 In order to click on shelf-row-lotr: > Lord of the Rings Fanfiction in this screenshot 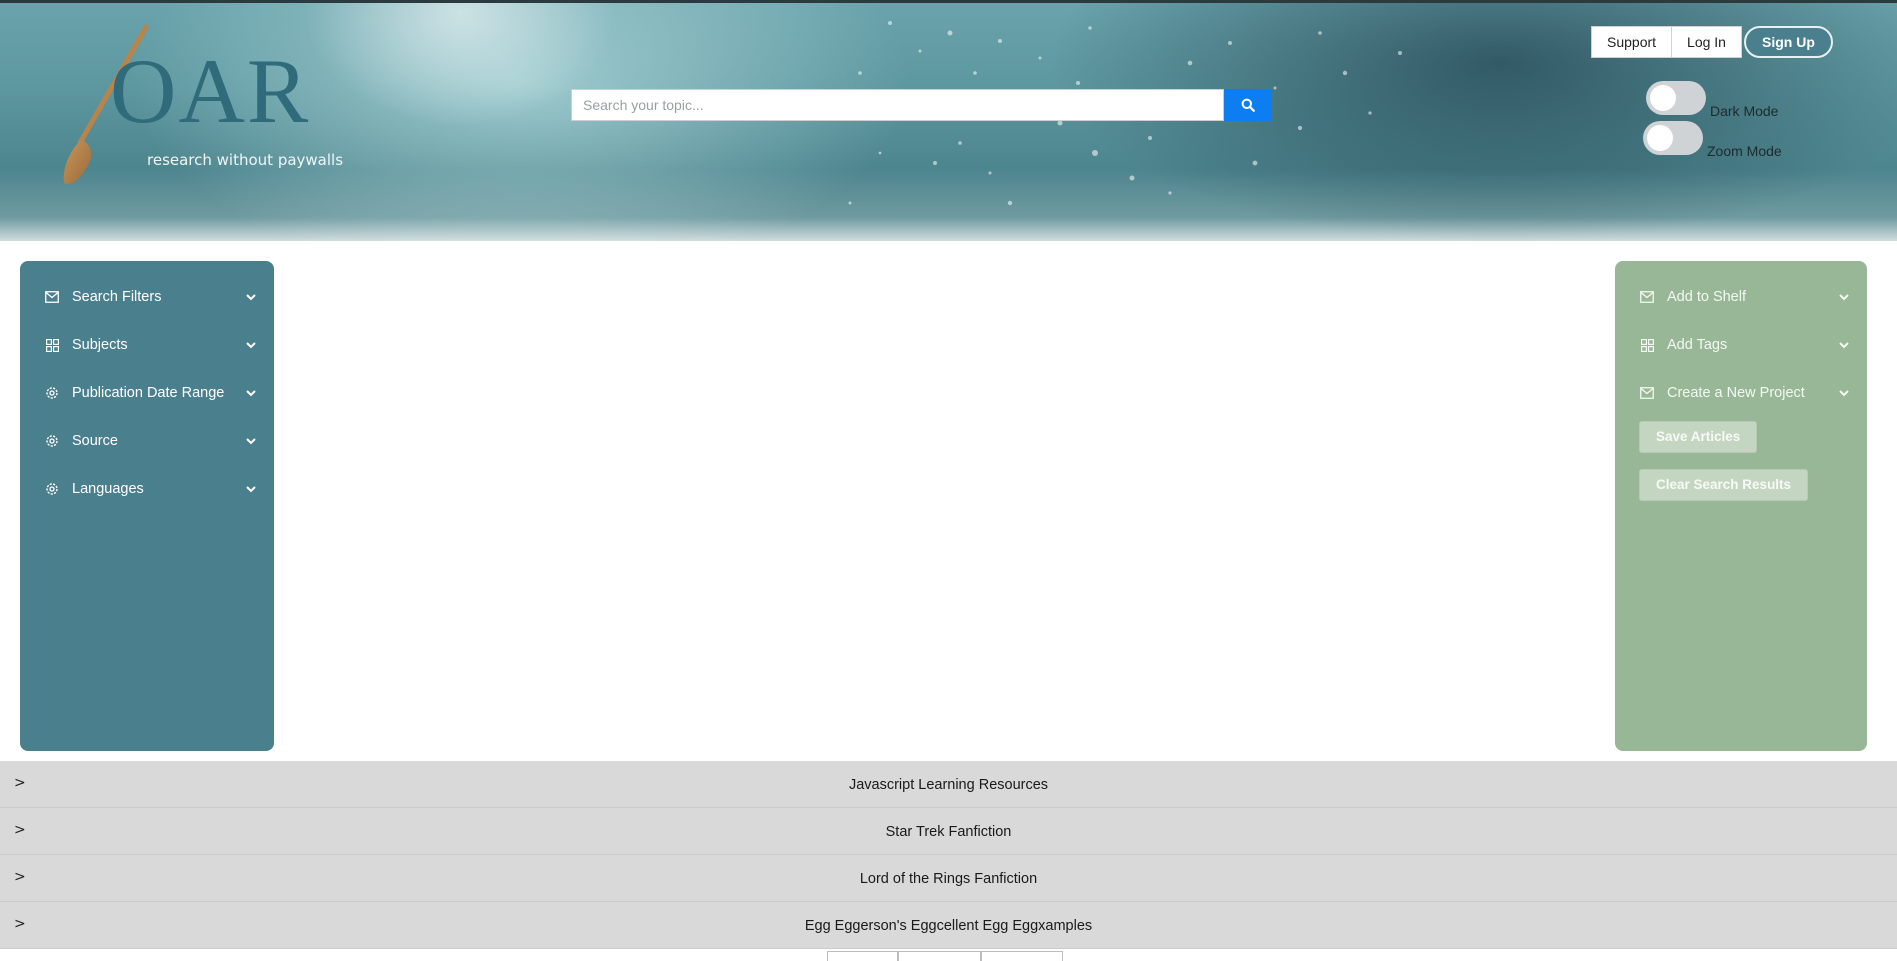, I will do `click(948, 878)`.